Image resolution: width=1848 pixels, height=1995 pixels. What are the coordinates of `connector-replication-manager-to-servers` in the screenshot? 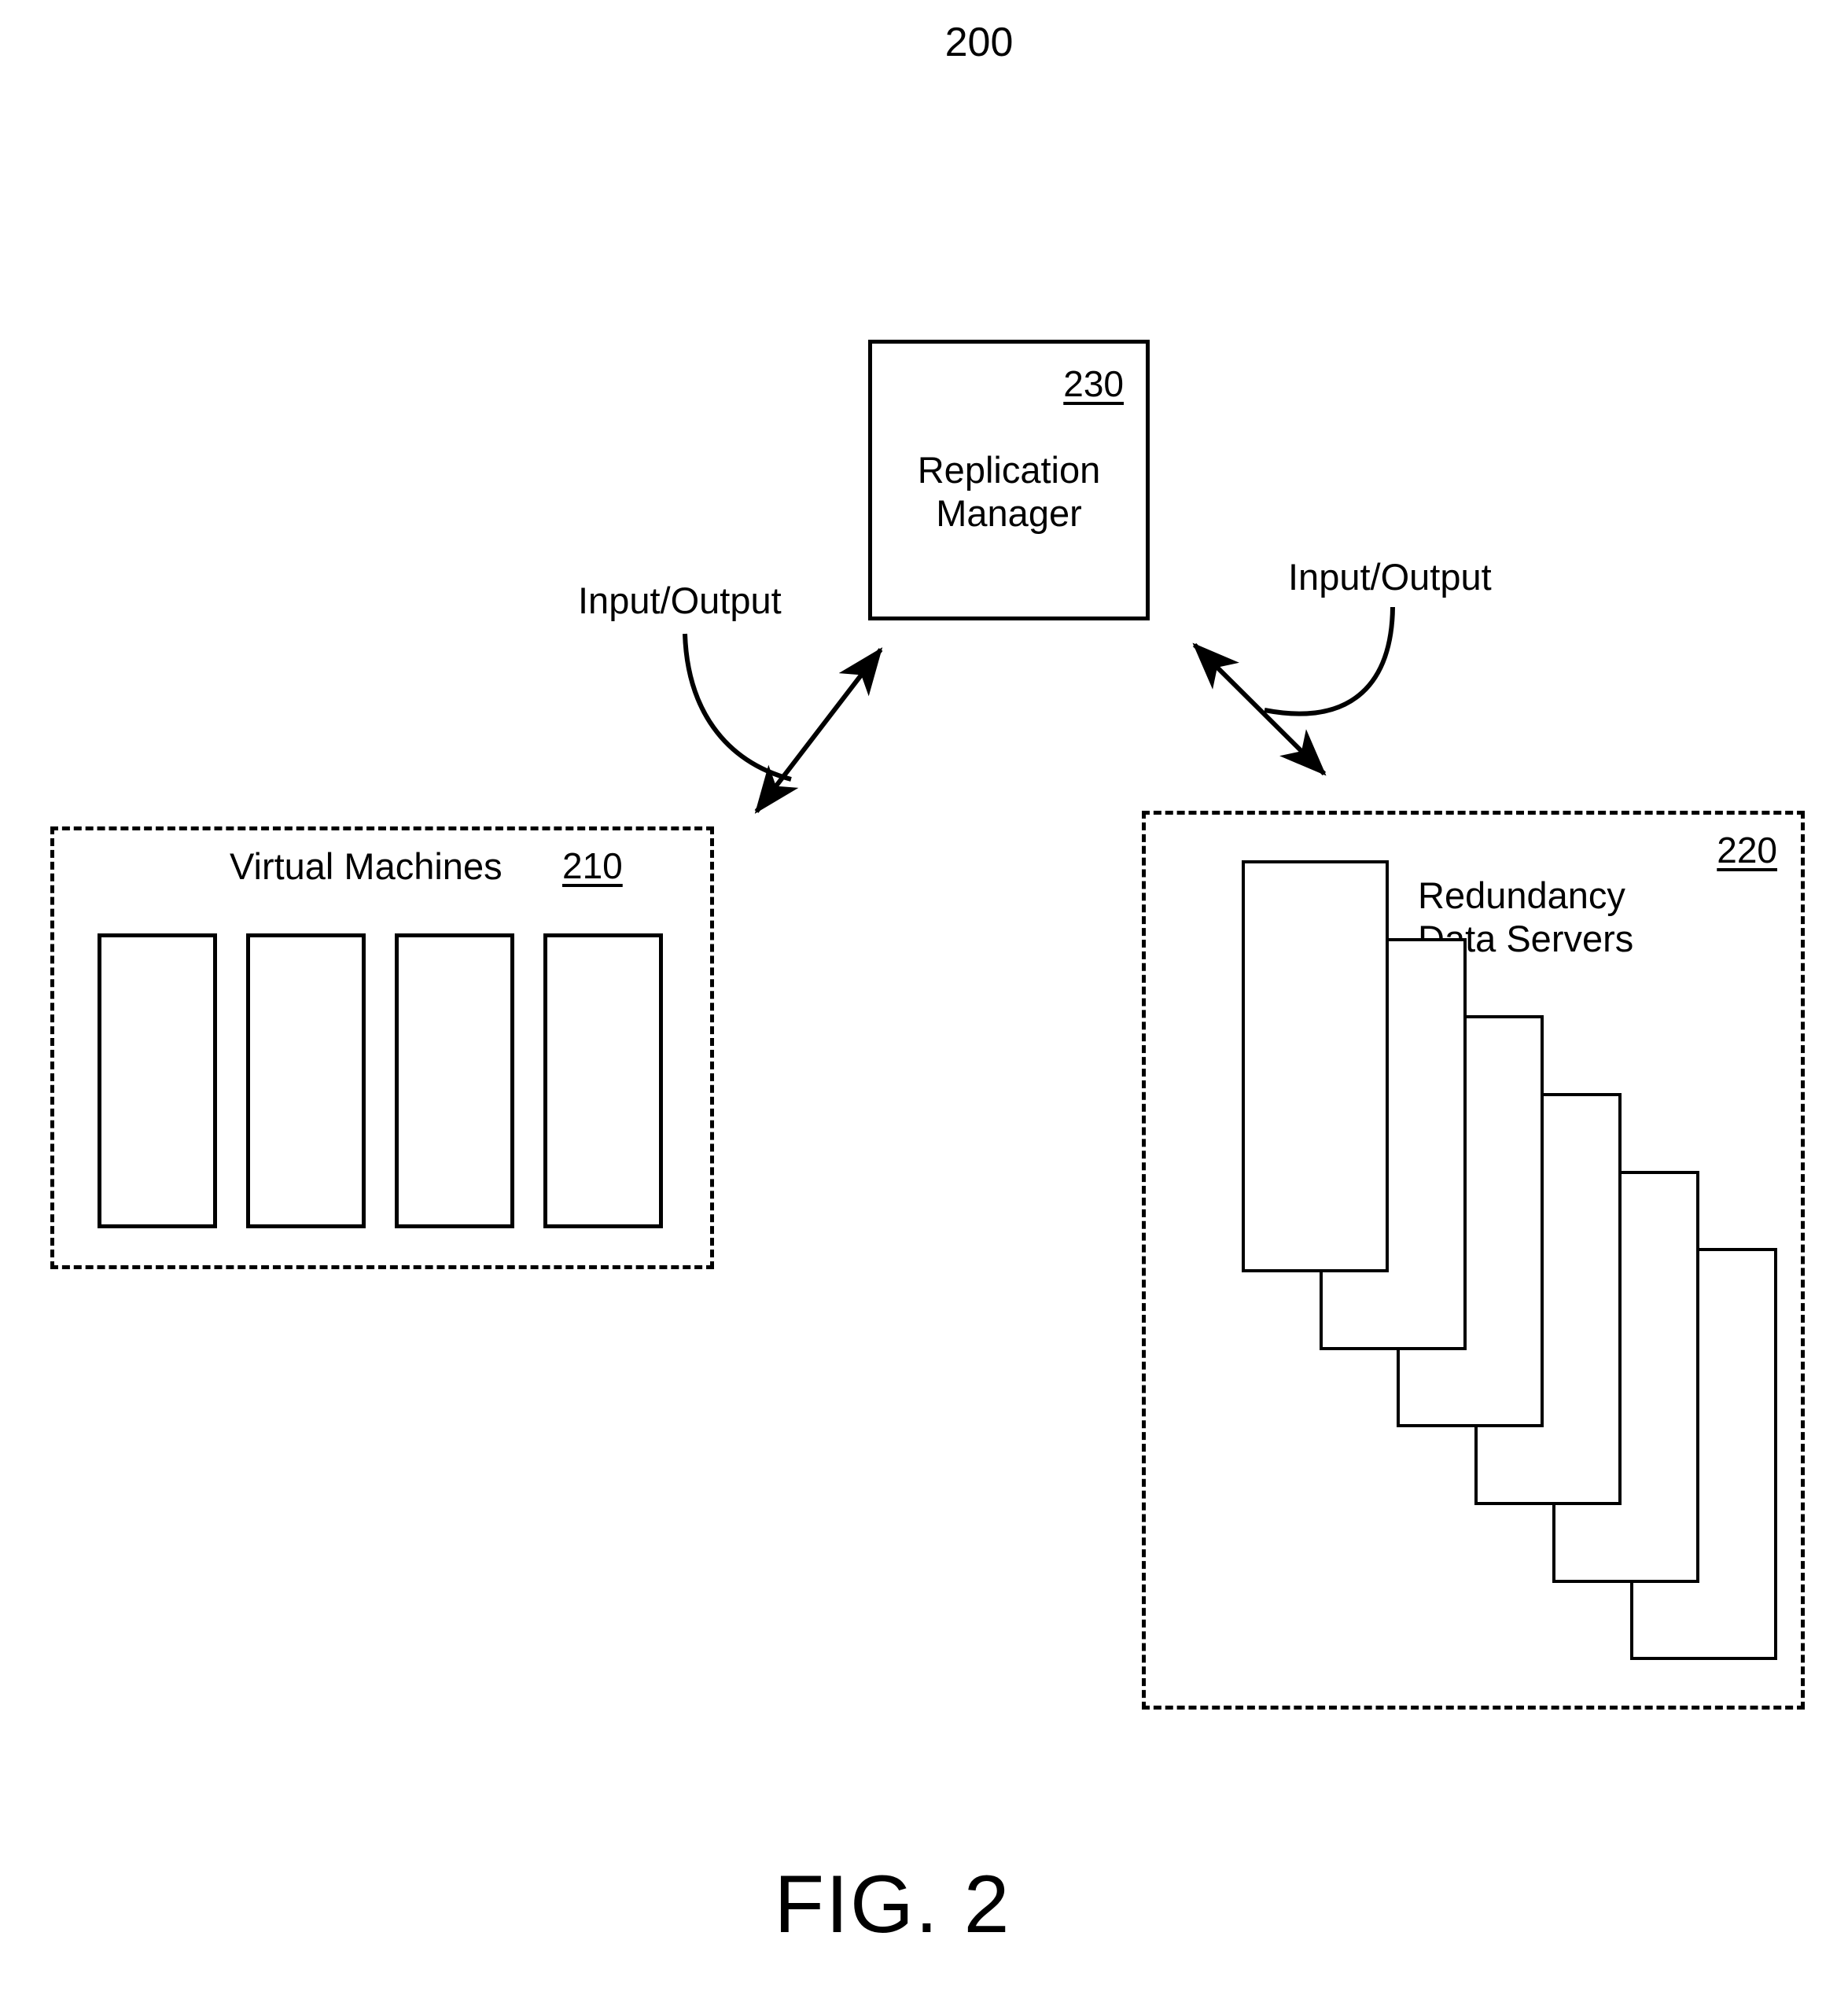 It's located at (1259, 709).